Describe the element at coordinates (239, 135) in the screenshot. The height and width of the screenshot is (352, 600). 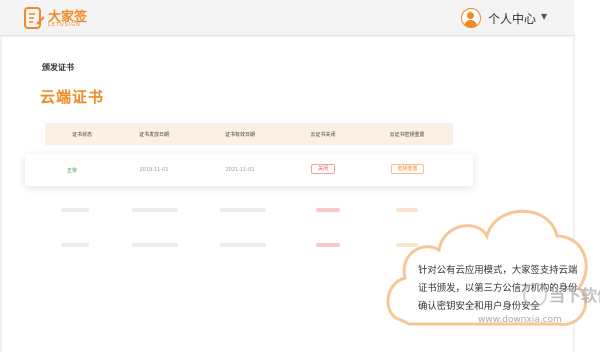
I see `column-header-valid-date: 证书有效日期` at that location.